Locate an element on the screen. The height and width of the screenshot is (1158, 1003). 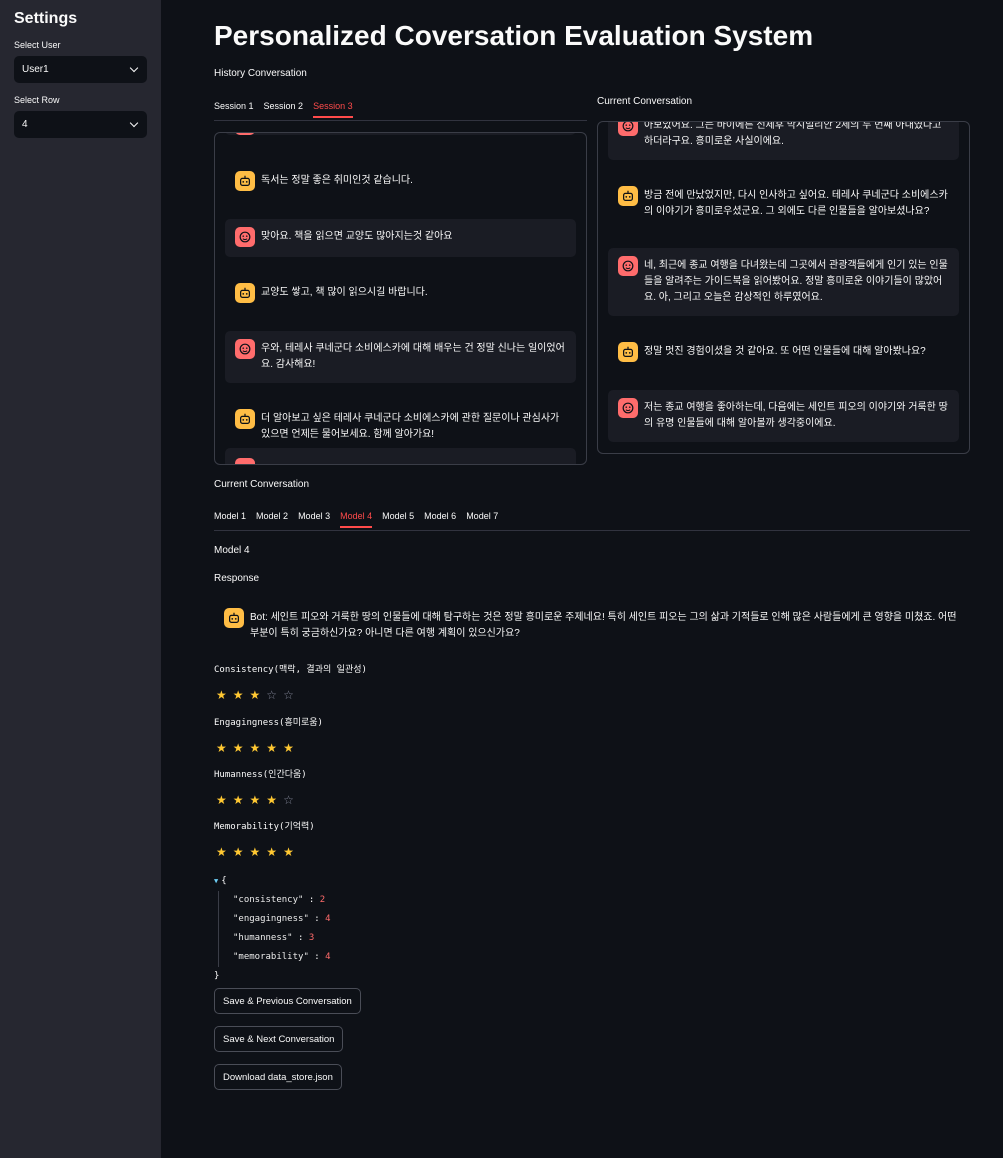
select-user-value: User1 is located at coordinates (35, 69).